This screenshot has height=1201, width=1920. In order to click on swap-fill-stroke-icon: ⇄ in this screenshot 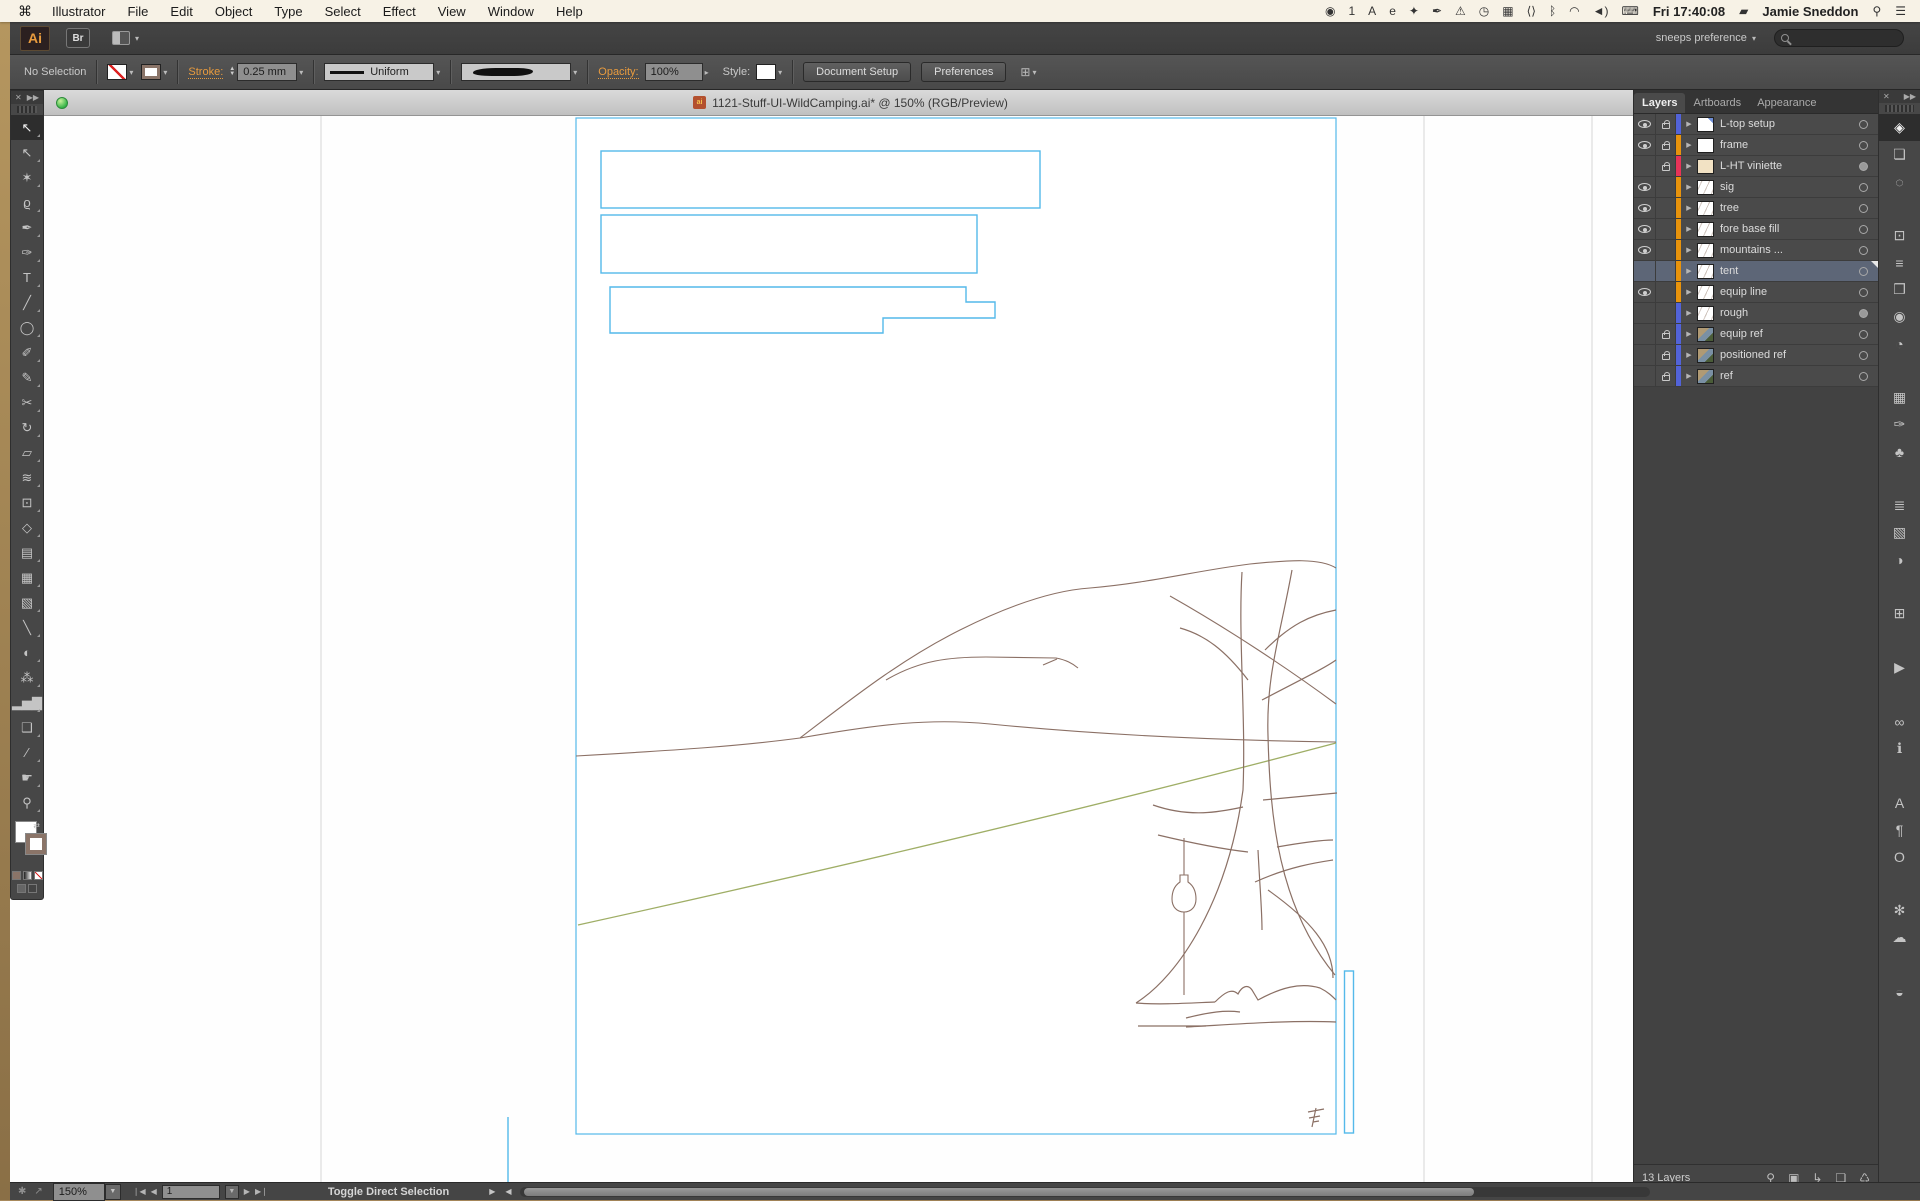, I will do `click(36, 825)`.